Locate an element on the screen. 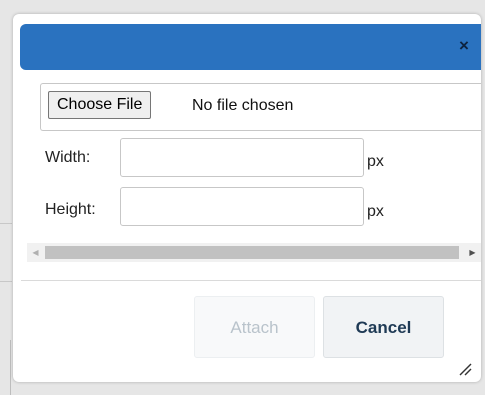 The height and width of the screenshot is (395, 485). height-input is located at coordinates (242, 206).